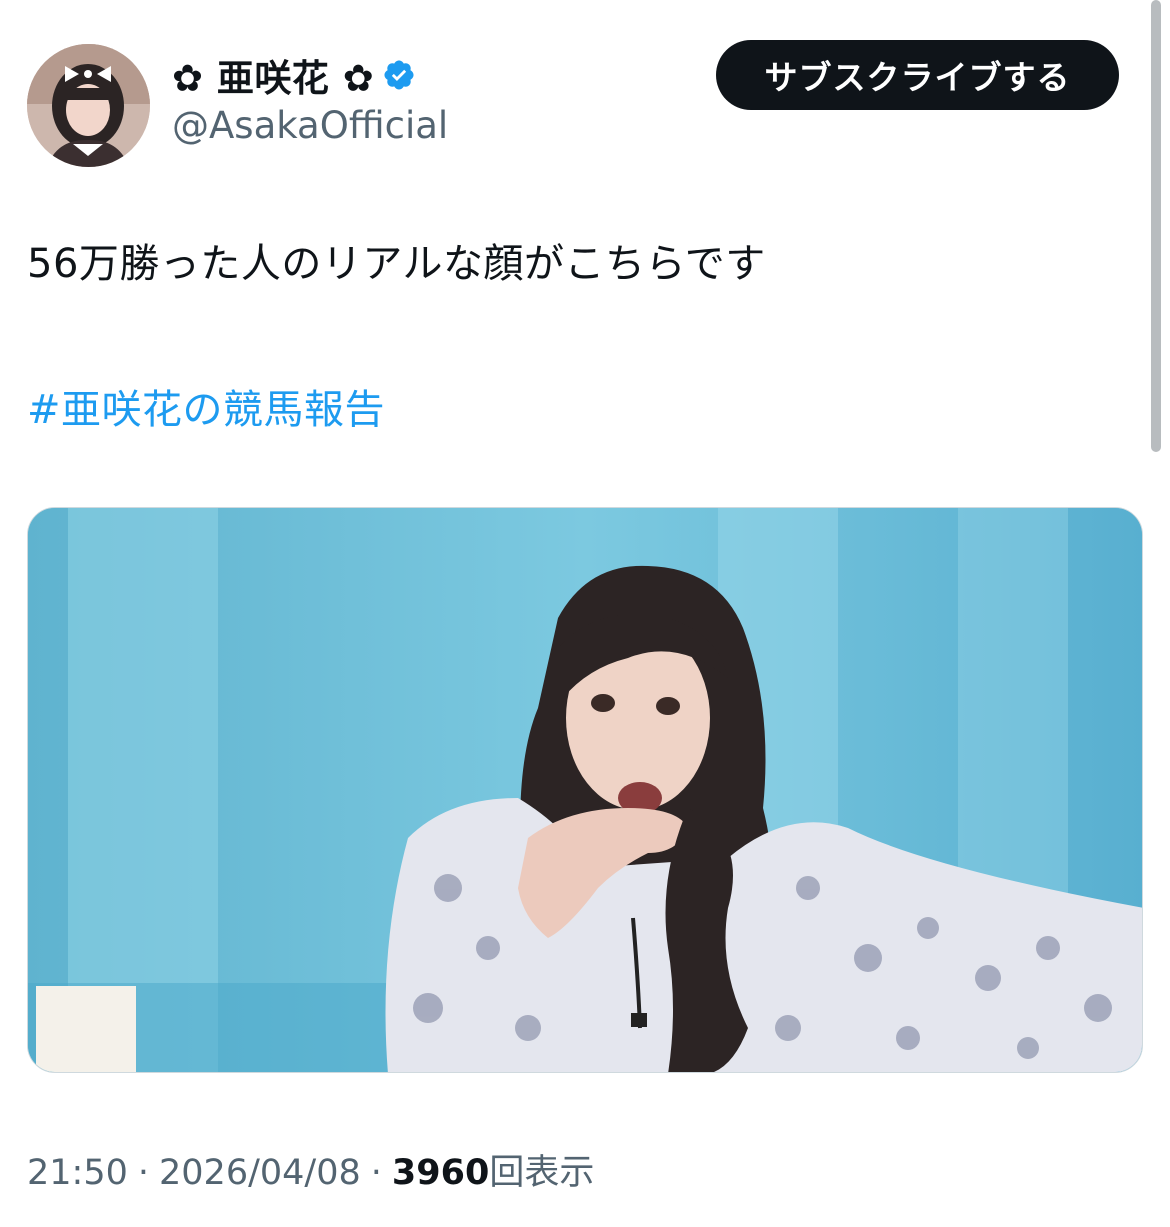 The image size is (1170, 1227). What do you see at coordinates (399, 75) in the screenshot?
I see `verified-badge-icon` at bounding box center [399, 75].